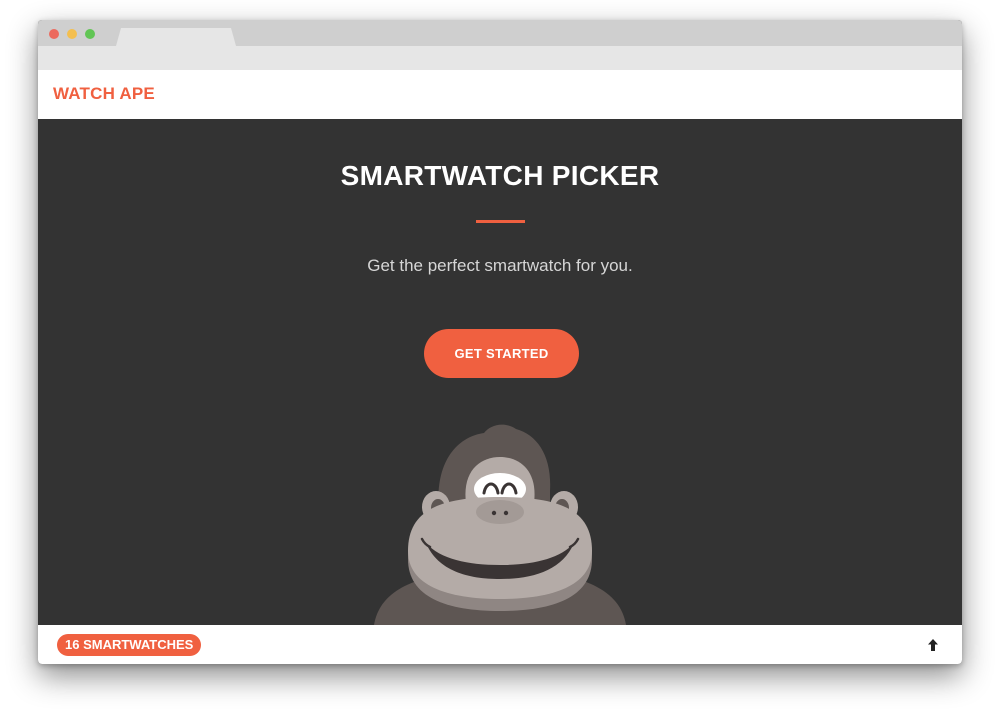 The width and height of the screenshot is (1000, 721). Describe the element at coordinates (500, 58) in the screenshot. I see `browser-toolbar` at that location.